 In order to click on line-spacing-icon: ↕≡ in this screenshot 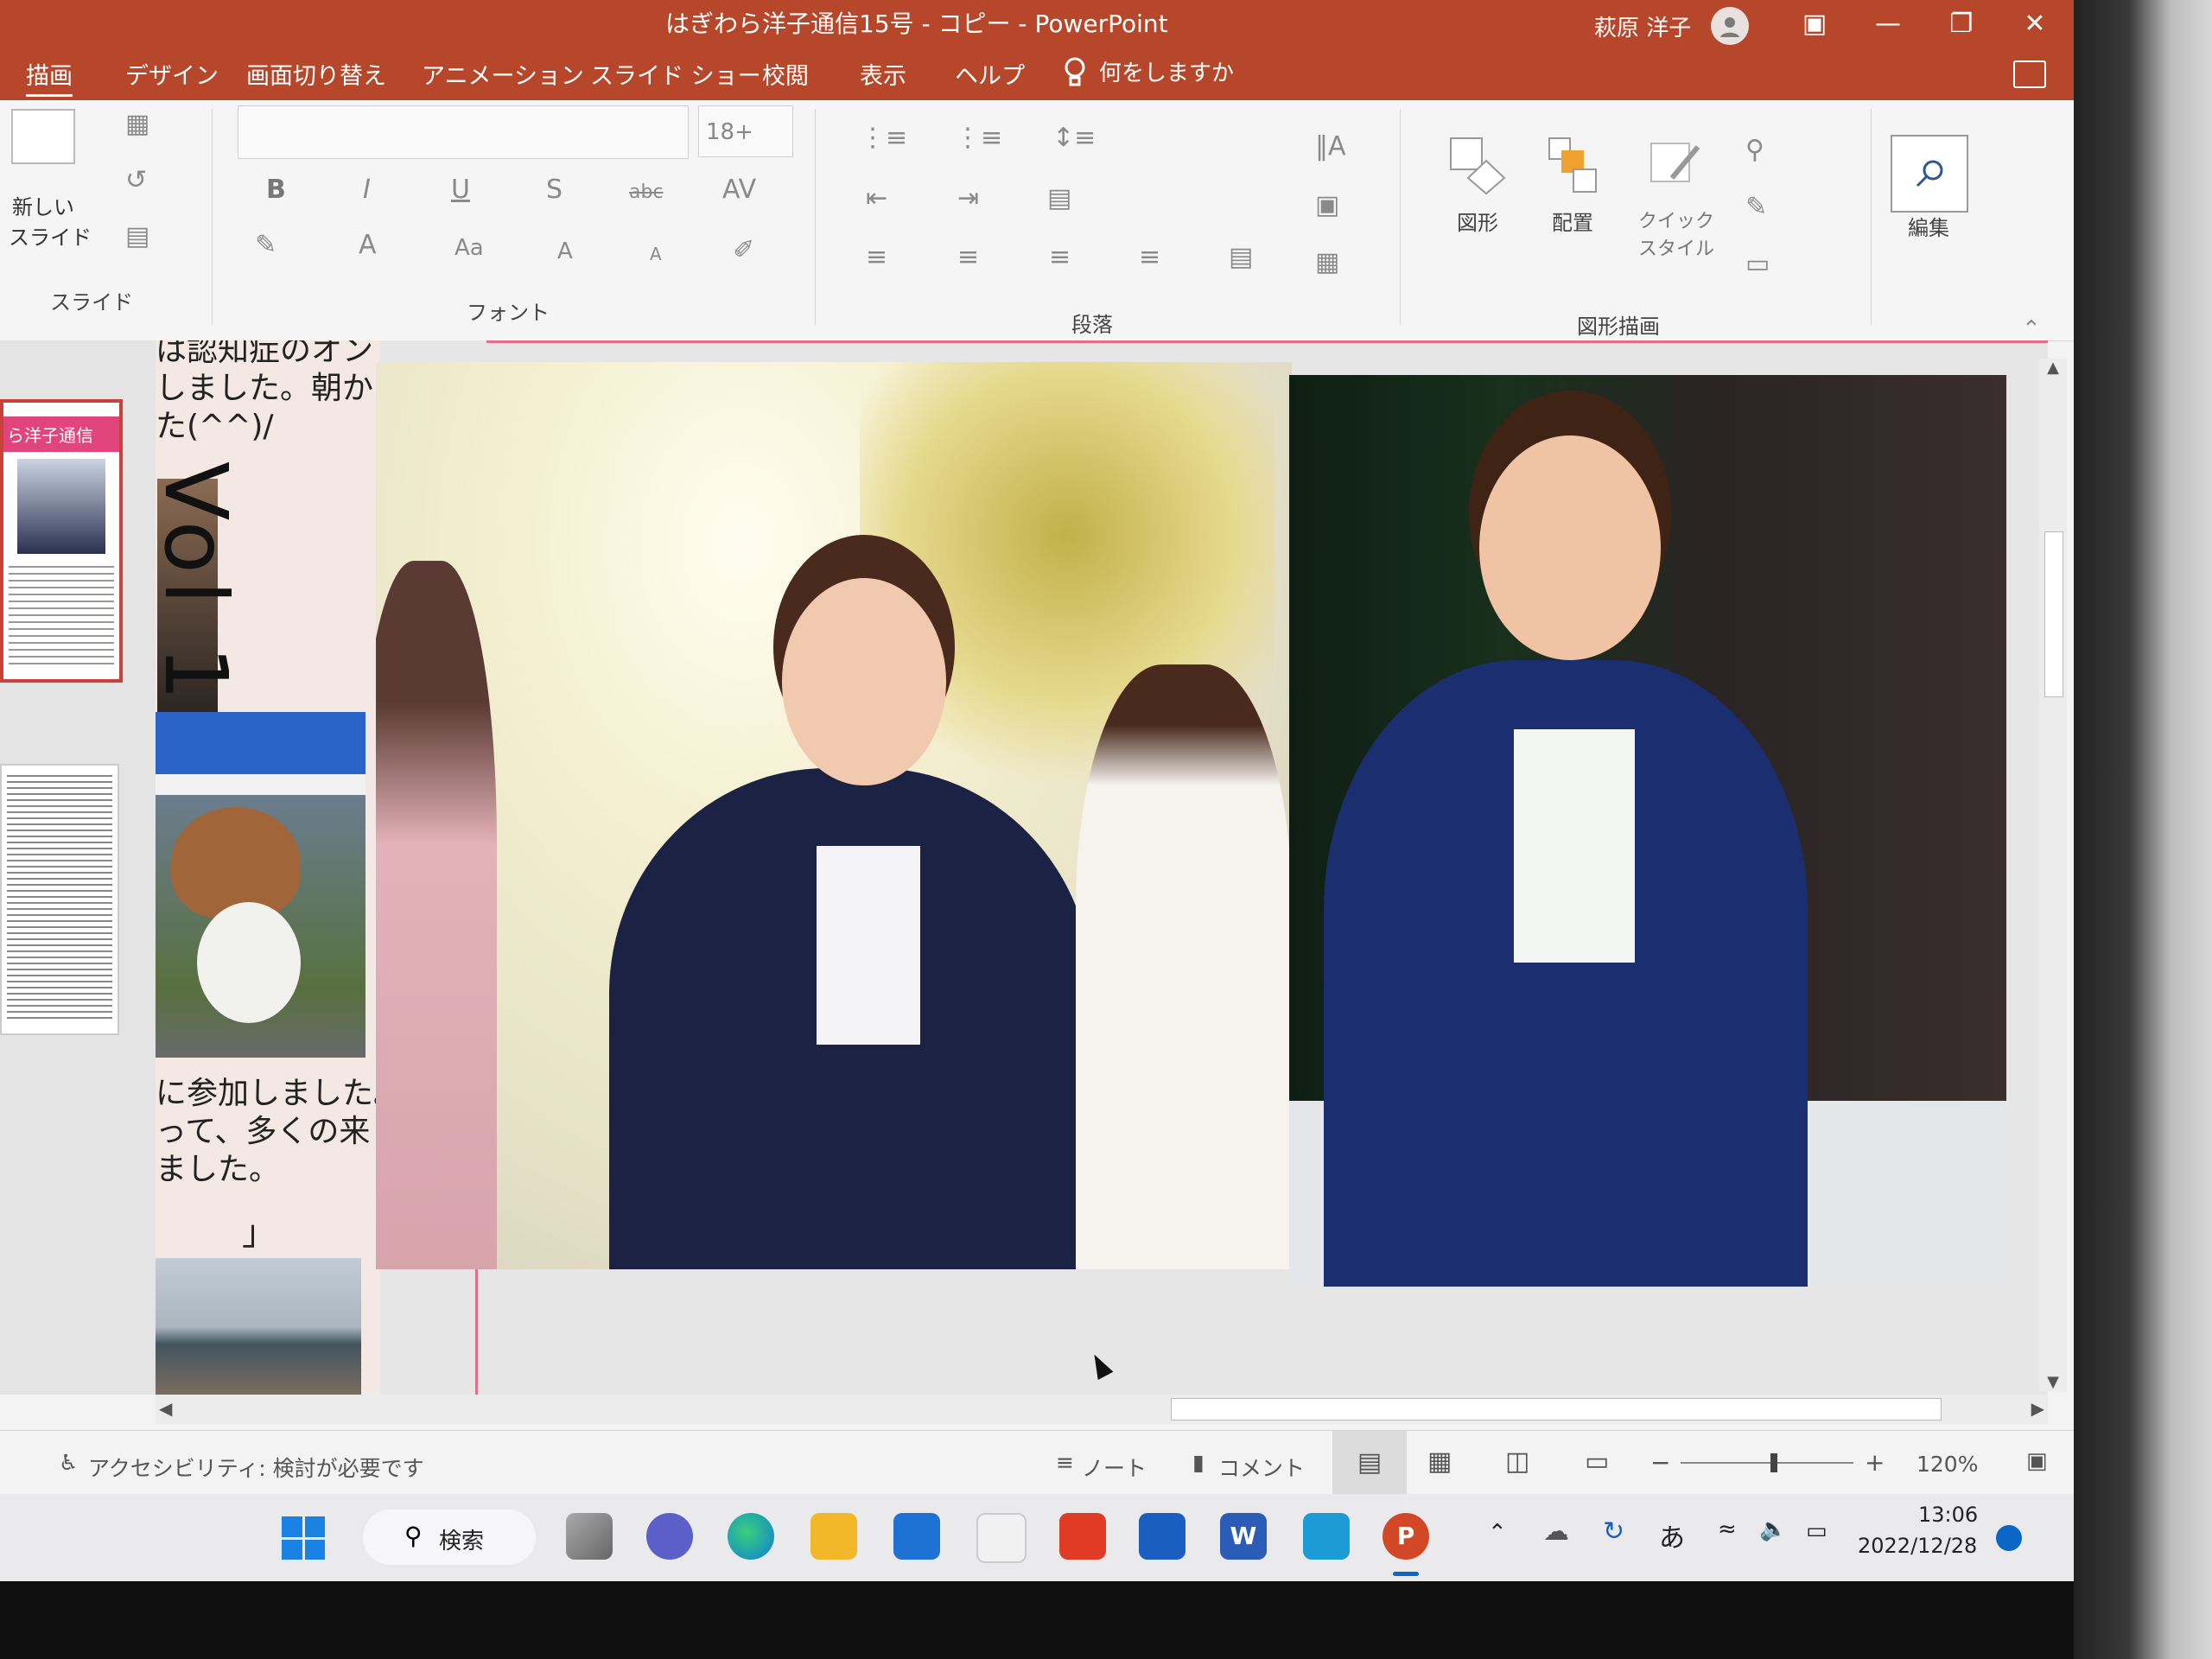, I will do `click(1074, 138)`.